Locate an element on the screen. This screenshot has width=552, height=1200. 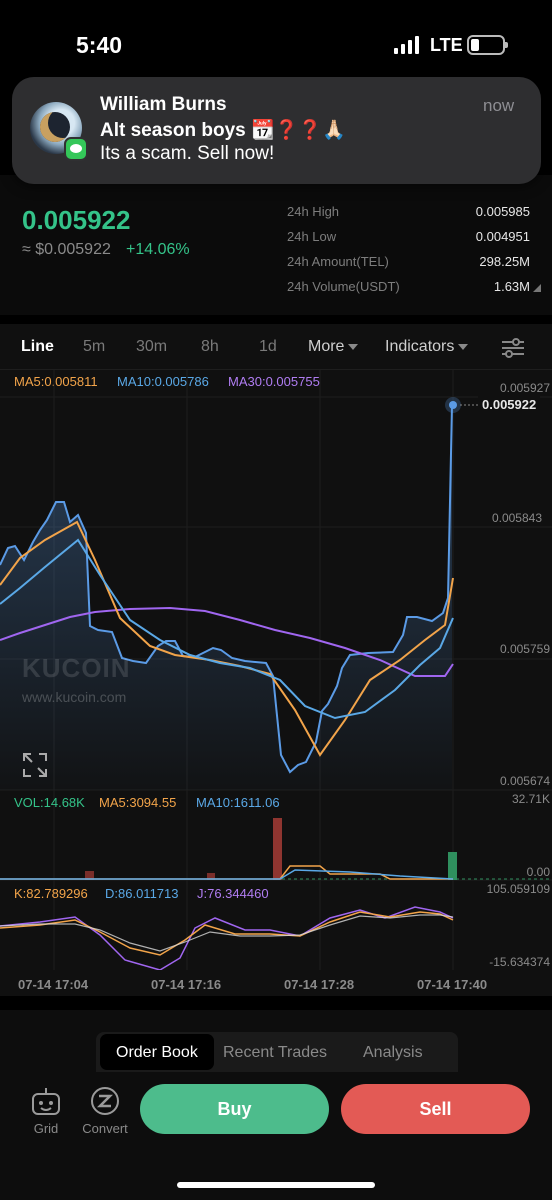
robot-icon is located at coordinates (46, 1101).